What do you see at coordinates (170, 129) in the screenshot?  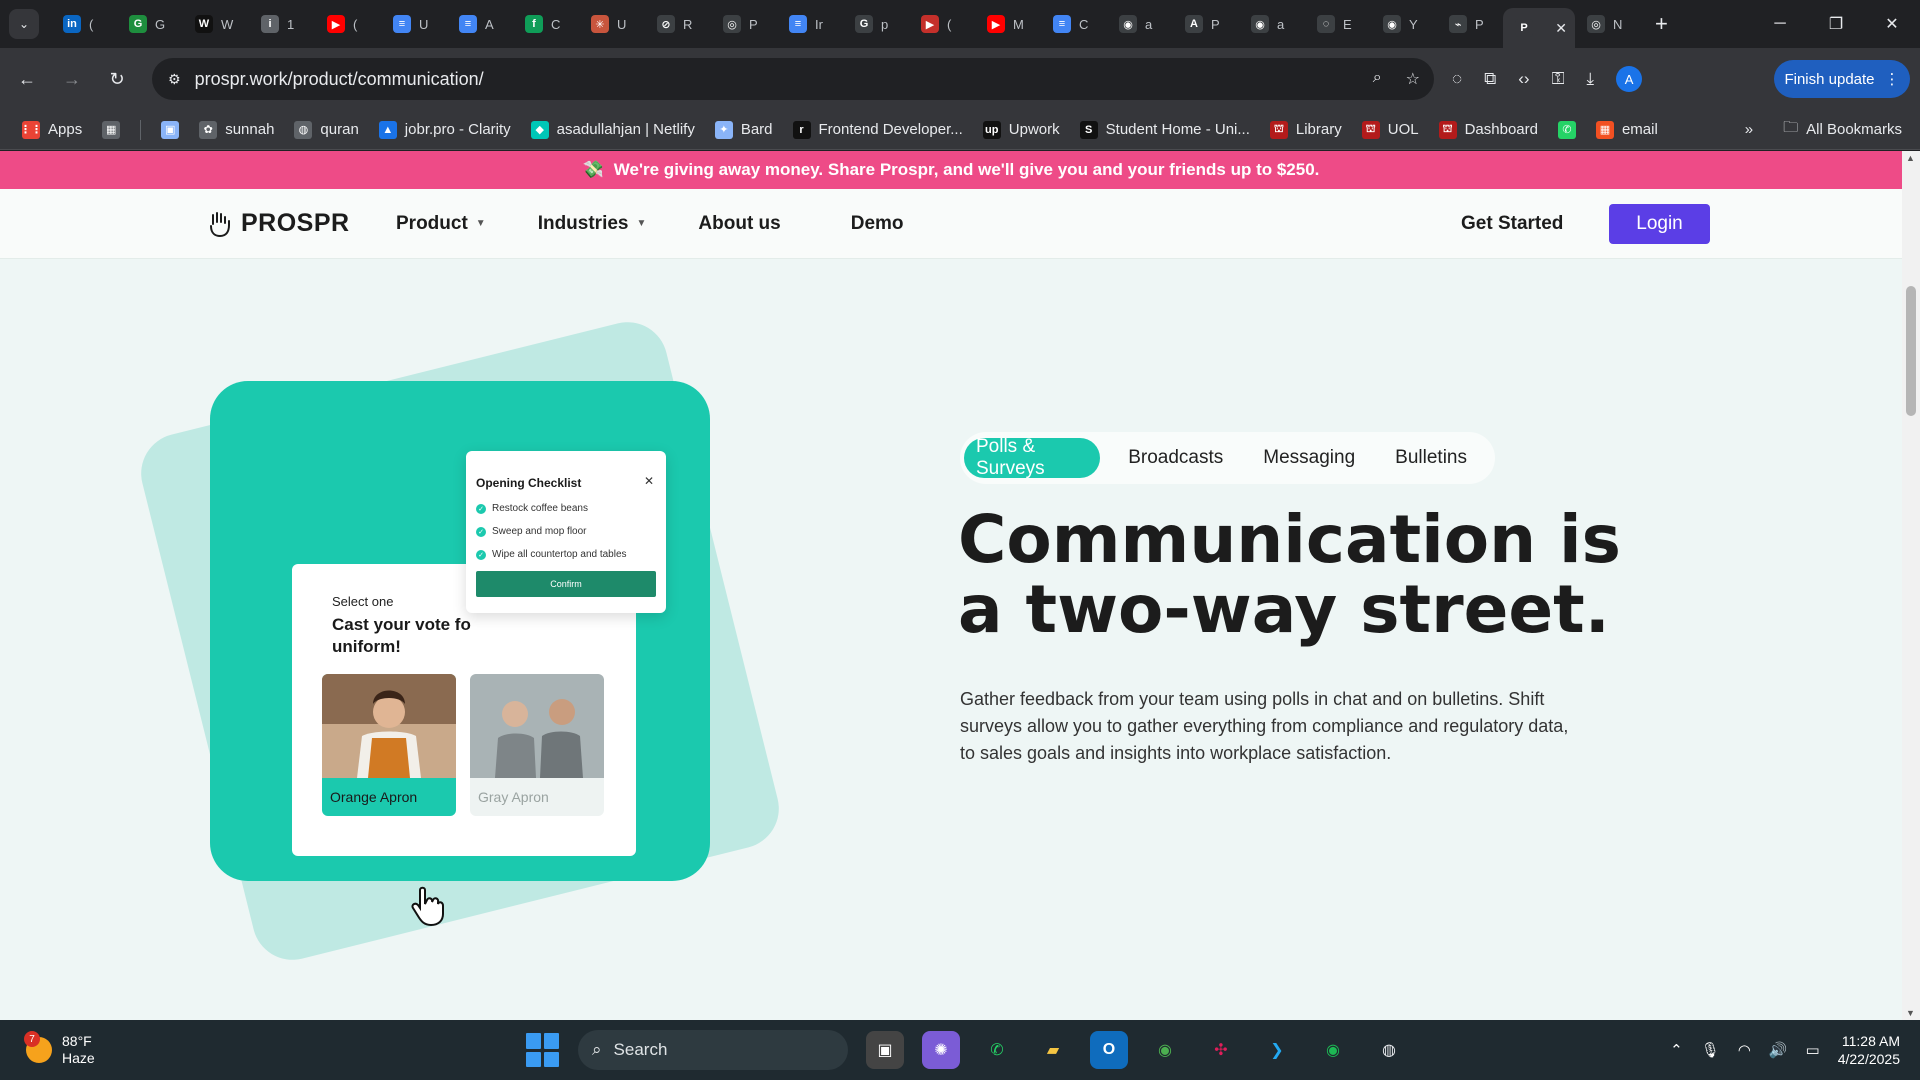 I see `bookmark-item: ▣` at bounding box center [170, 129].